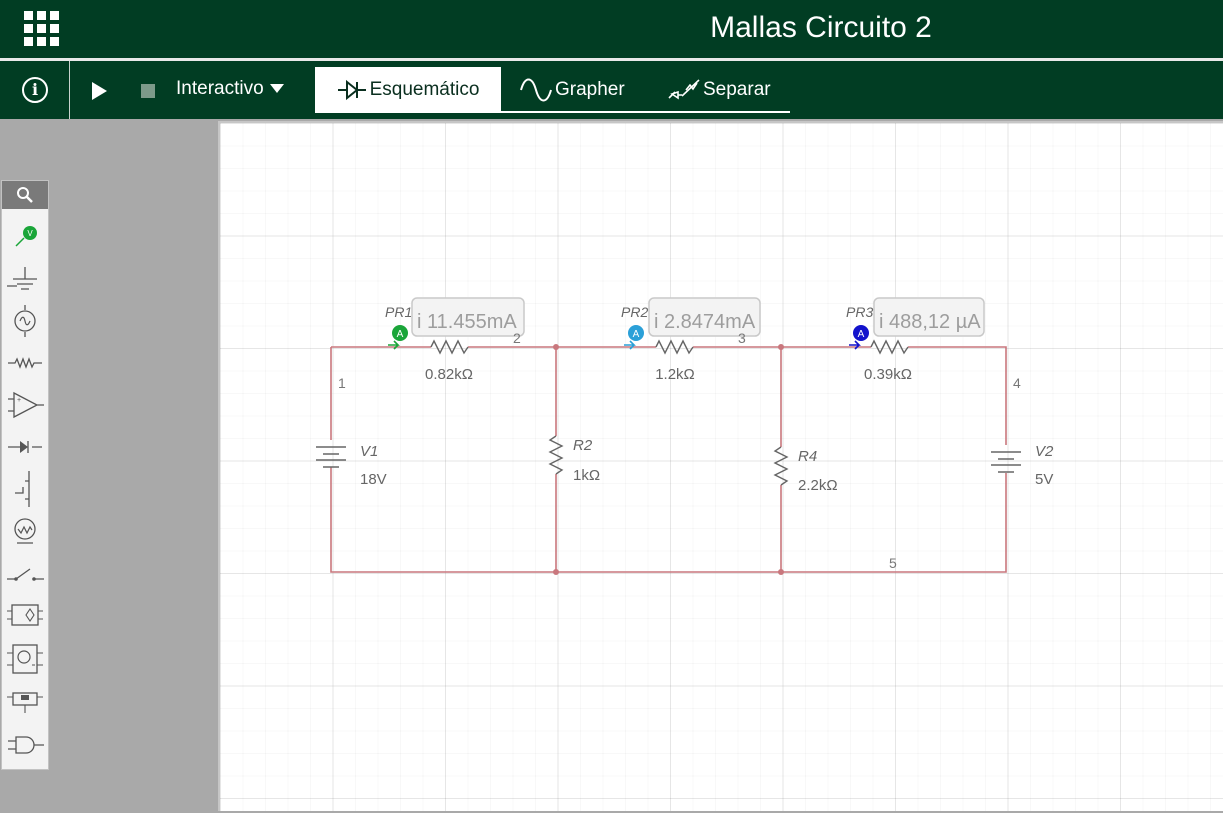 The height and width of the screenshot is (813, 1223). Describe the element at coordinates (69, 90) in the screenshot. I see `toolbar-divider` at that location.